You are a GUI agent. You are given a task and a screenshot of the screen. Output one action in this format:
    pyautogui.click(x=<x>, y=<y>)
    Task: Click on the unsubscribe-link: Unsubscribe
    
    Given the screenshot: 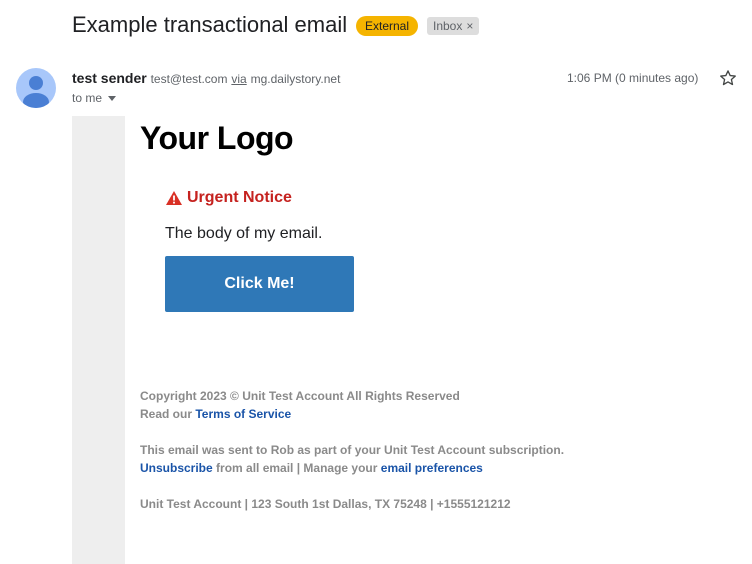 What is the action you would take?
    pyautogui.click(x=176, y=468)
    